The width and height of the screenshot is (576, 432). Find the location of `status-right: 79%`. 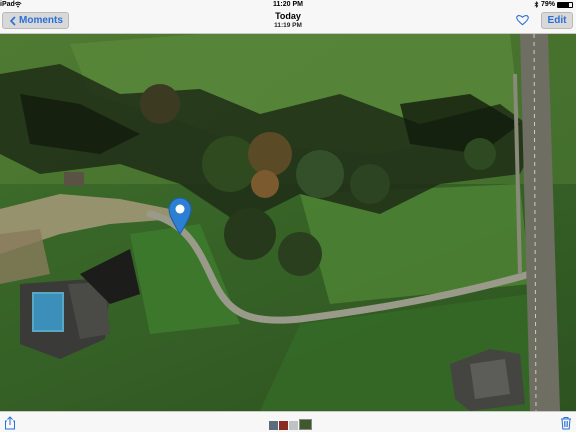

status-right: 79% is located at coordinates (553, 4).